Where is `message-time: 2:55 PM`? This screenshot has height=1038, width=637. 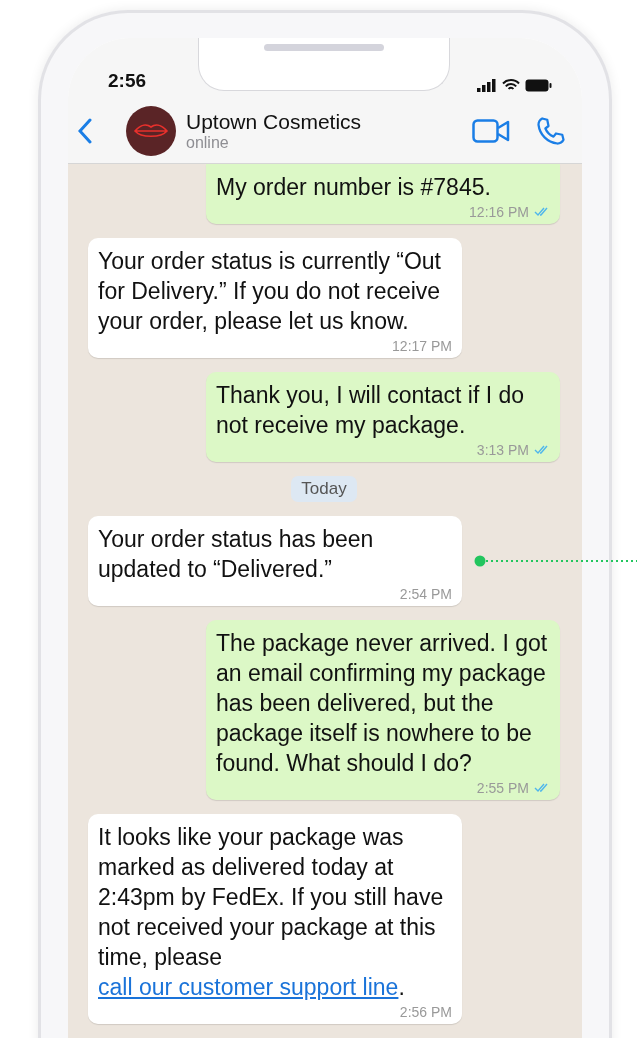
message-time: 2:55 PM is located at coordinates (502, 788).